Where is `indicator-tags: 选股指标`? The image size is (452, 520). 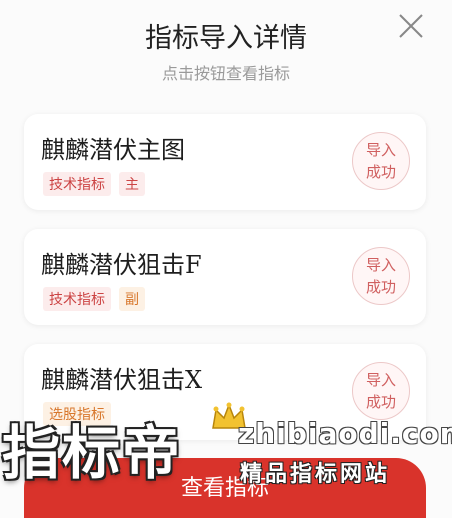
indicator-tags: 选股指标 is located at coordinates (77, 414).